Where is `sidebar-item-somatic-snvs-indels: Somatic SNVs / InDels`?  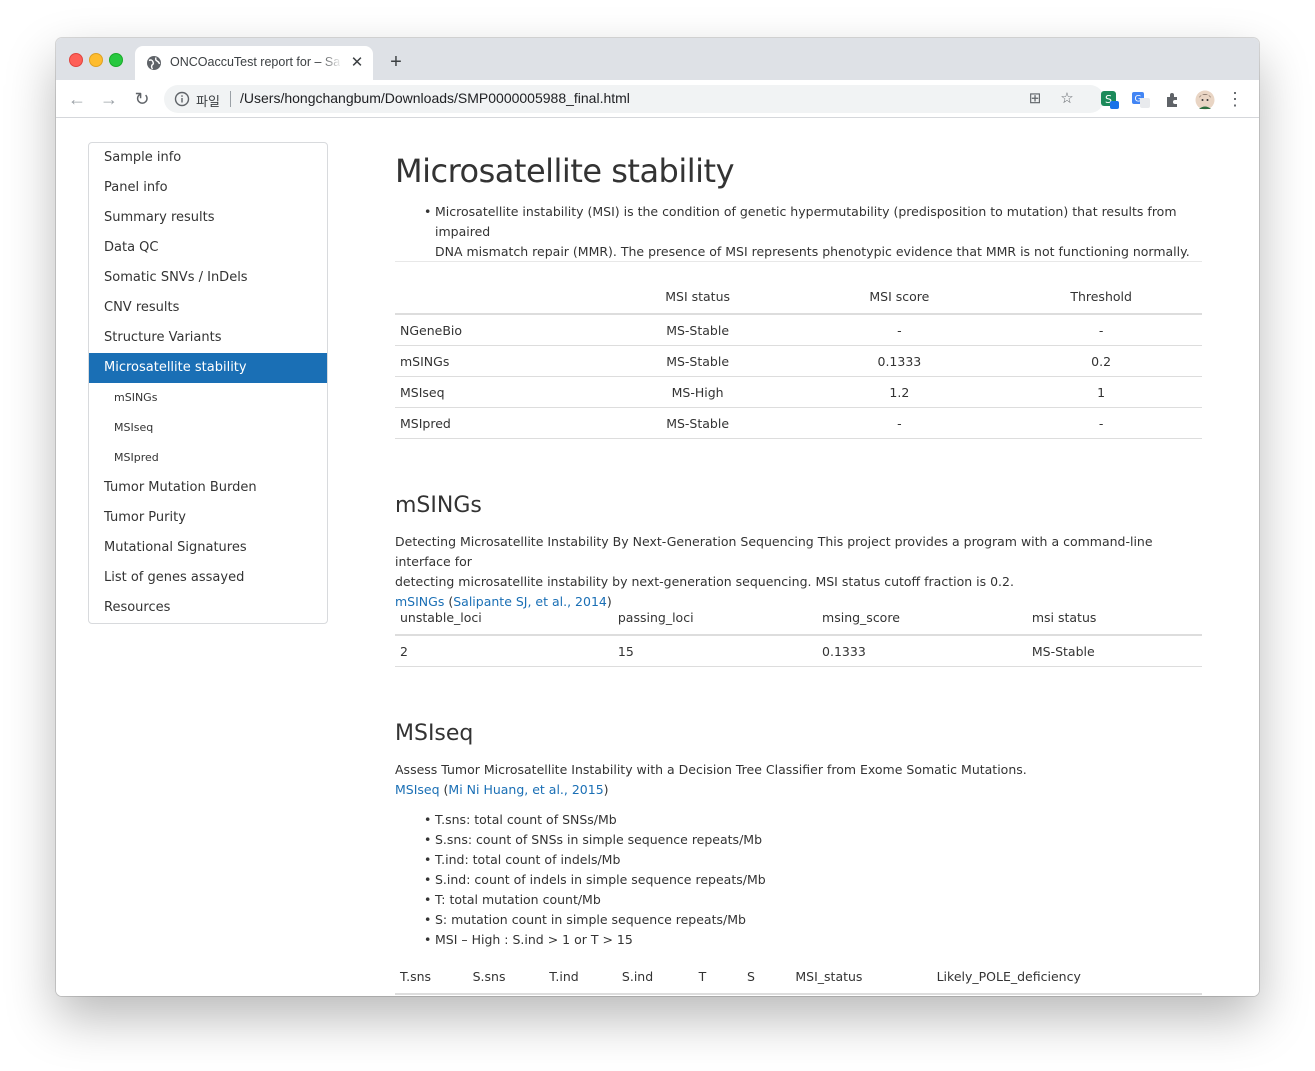
sidebar-item-somatic-snvs-indels: Somatic SNVs / InDels is located at coordinates (208, 278).